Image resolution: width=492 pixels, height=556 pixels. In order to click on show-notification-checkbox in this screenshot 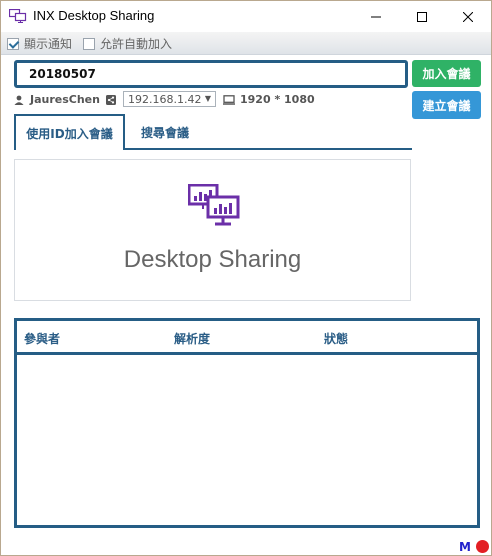, I will do `click(13, 43)`.